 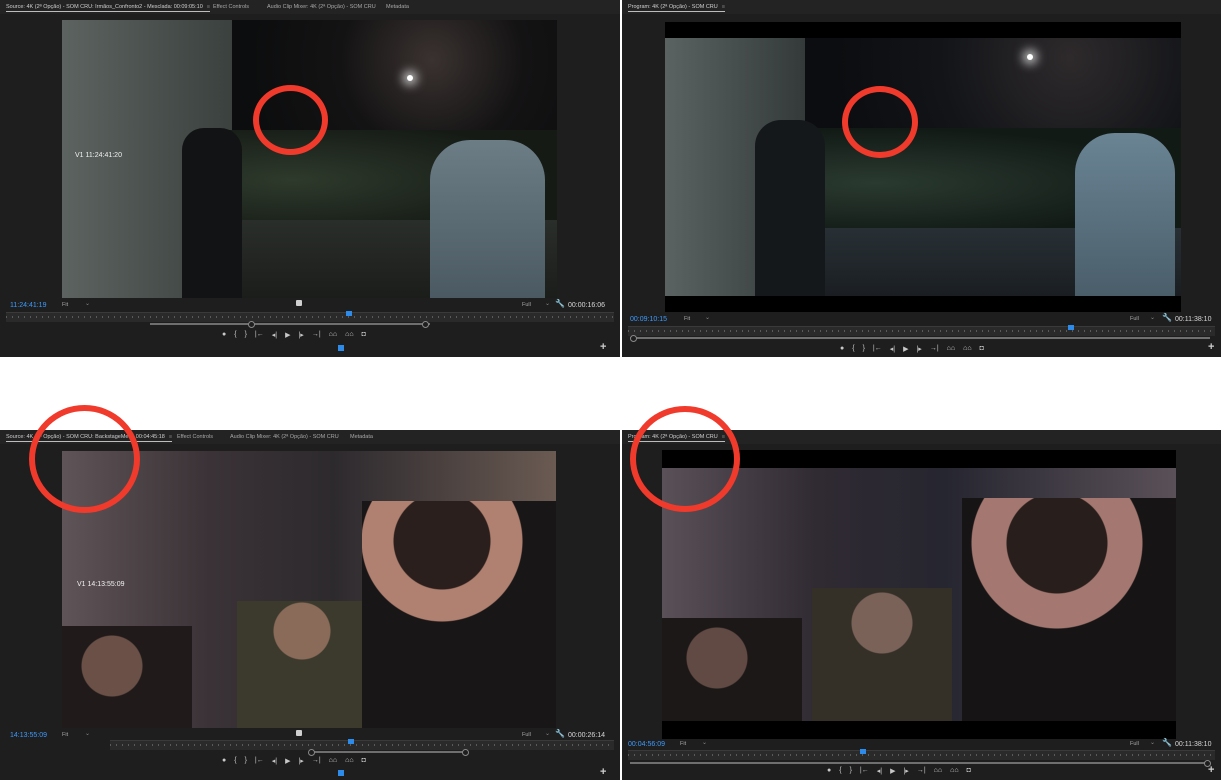 I want to click on tab-program: Program: 4K (2ª Opção) - SOM CRU ≡, so click(x=676, y=8).